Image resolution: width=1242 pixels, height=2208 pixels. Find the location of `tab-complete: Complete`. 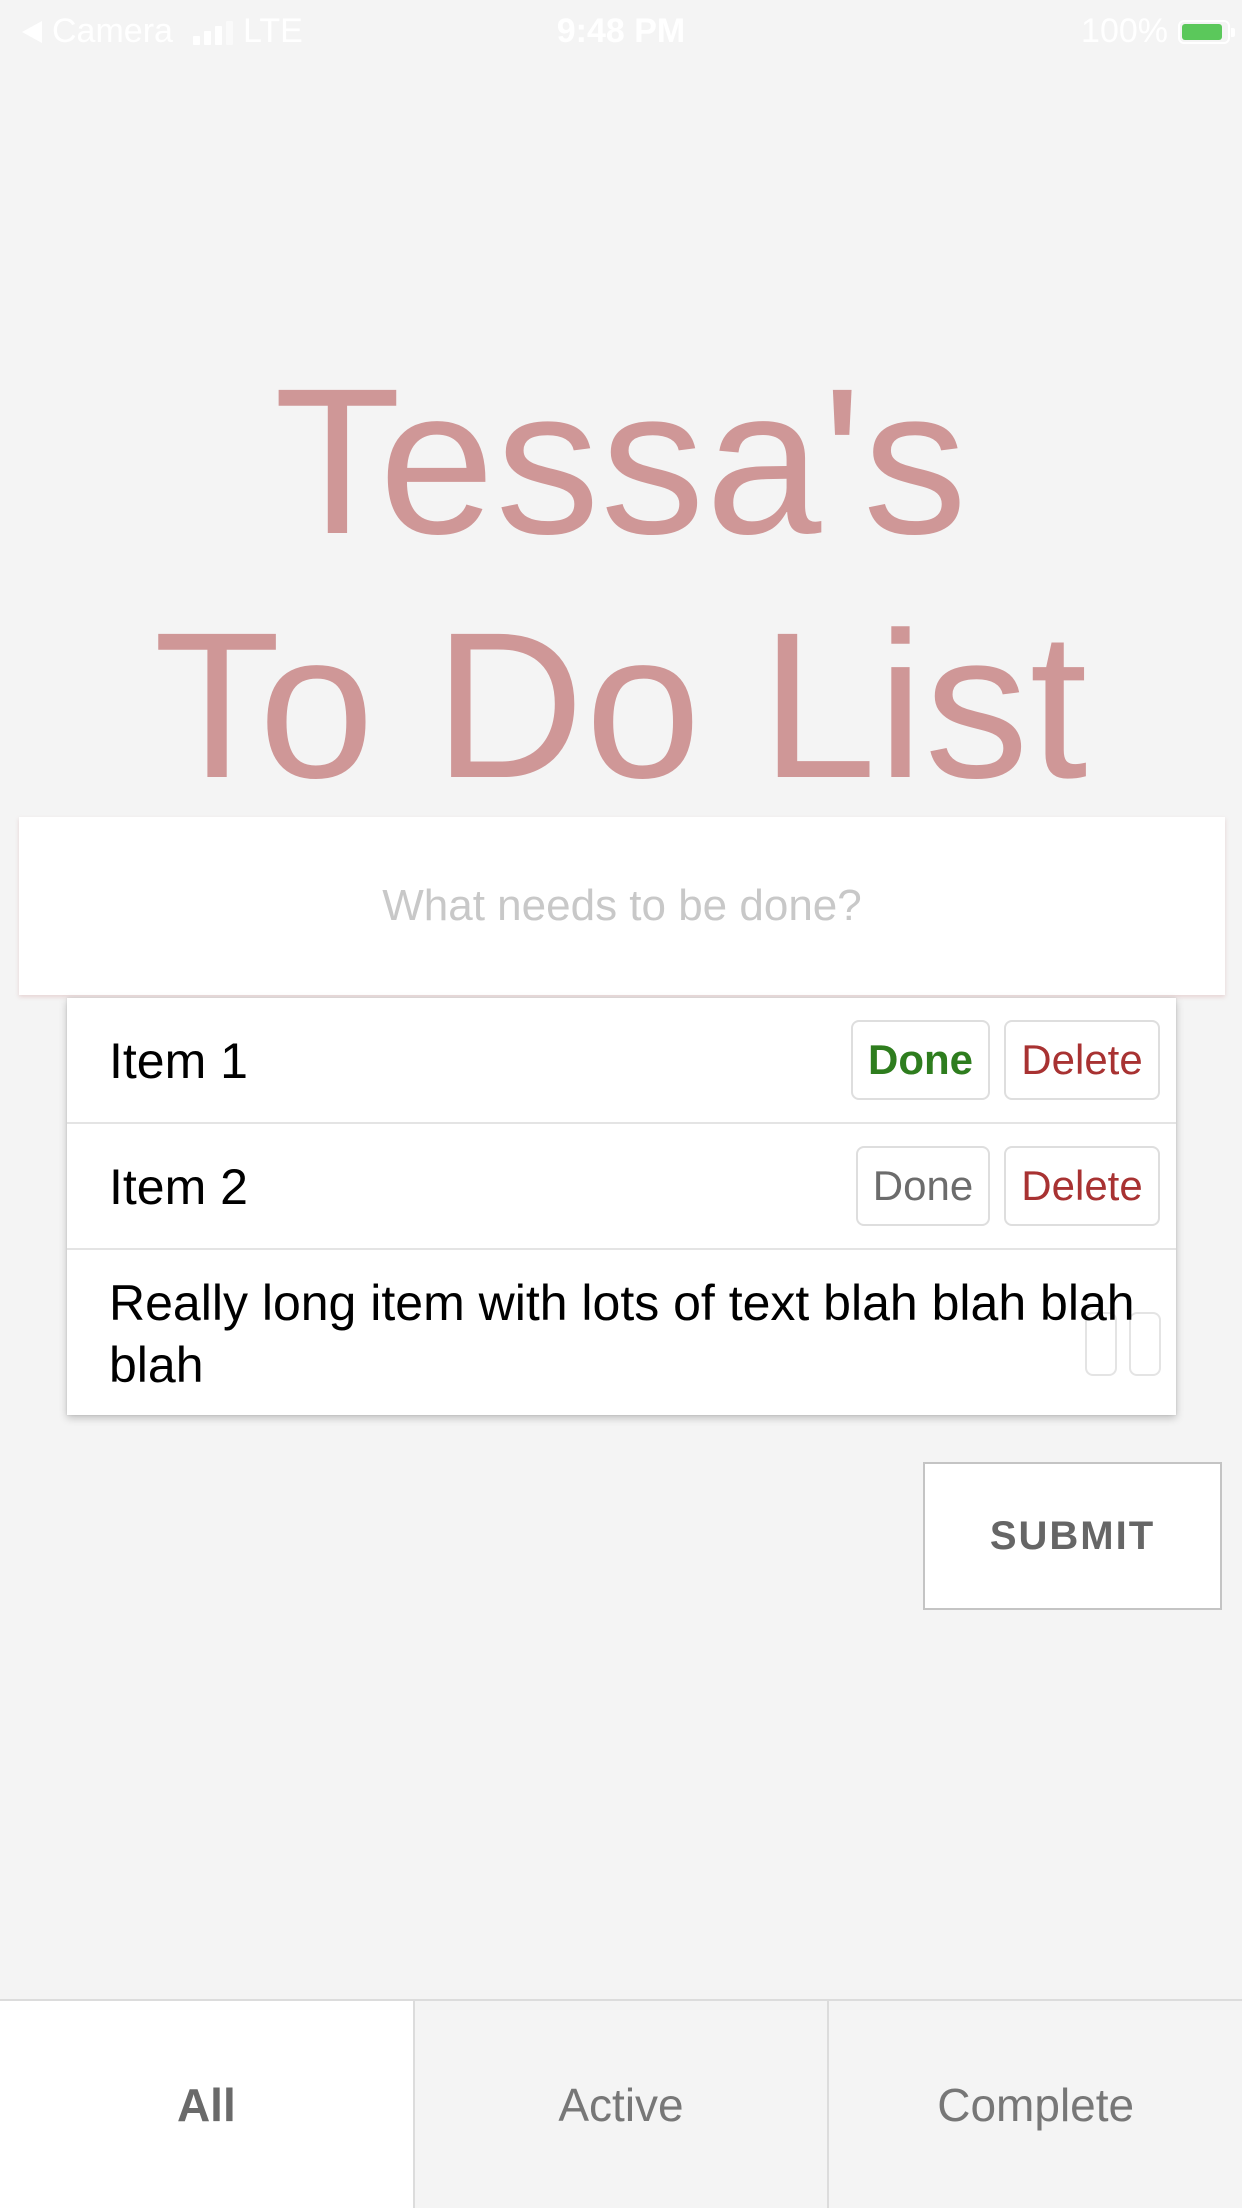

tab-complete: Complete is located at coordinates (1035, 2104).